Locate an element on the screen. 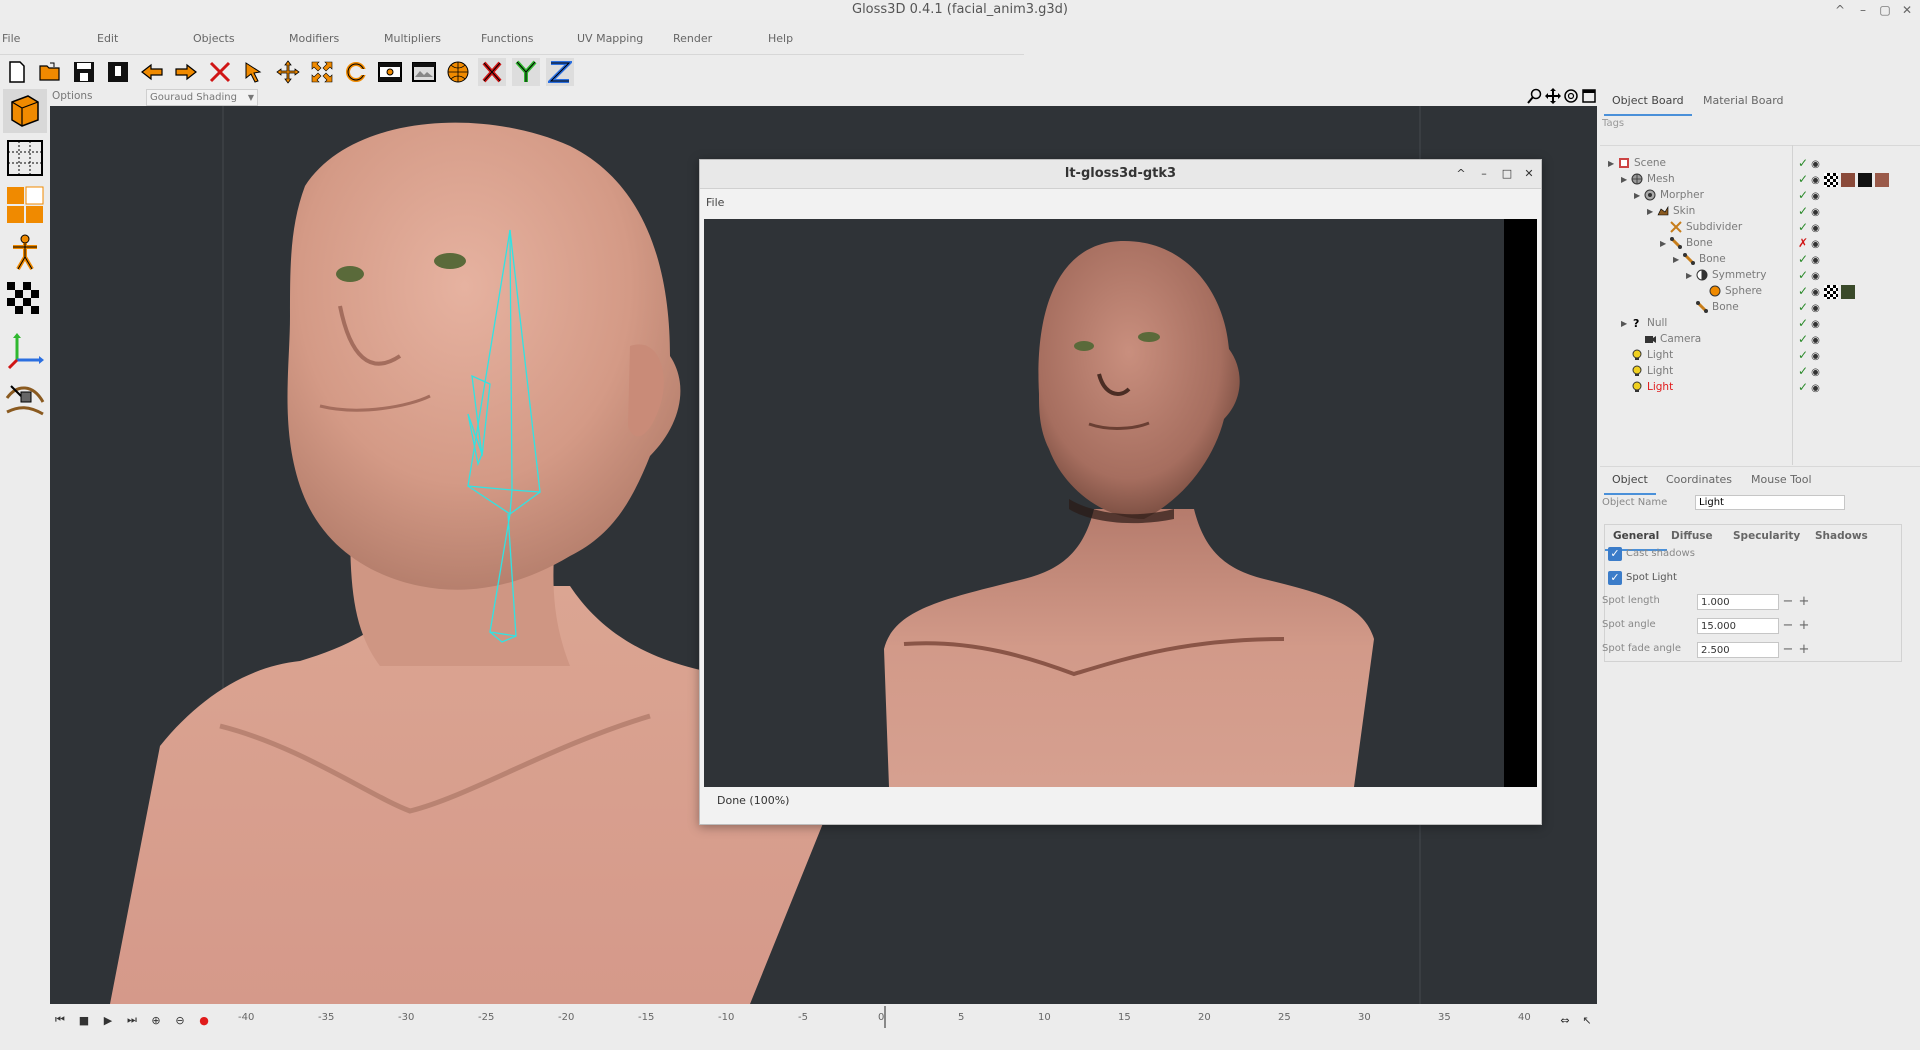 The height and width of the screenshot is (1050, 1920). tree-item-scene: ▶ Scene is located at coordinates (1637, 163).